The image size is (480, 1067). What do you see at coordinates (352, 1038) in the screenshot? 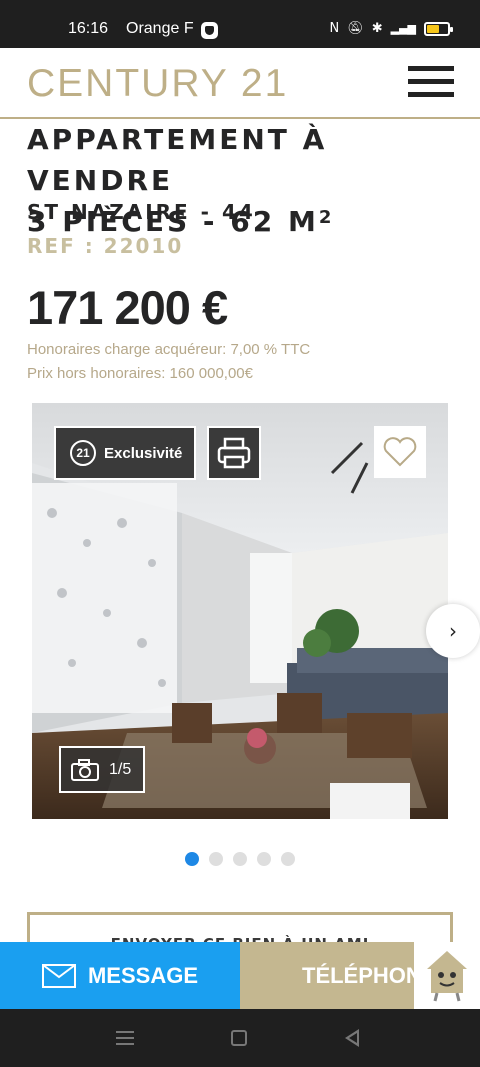
I see `back-icon` at bounding box center [352, 1038].